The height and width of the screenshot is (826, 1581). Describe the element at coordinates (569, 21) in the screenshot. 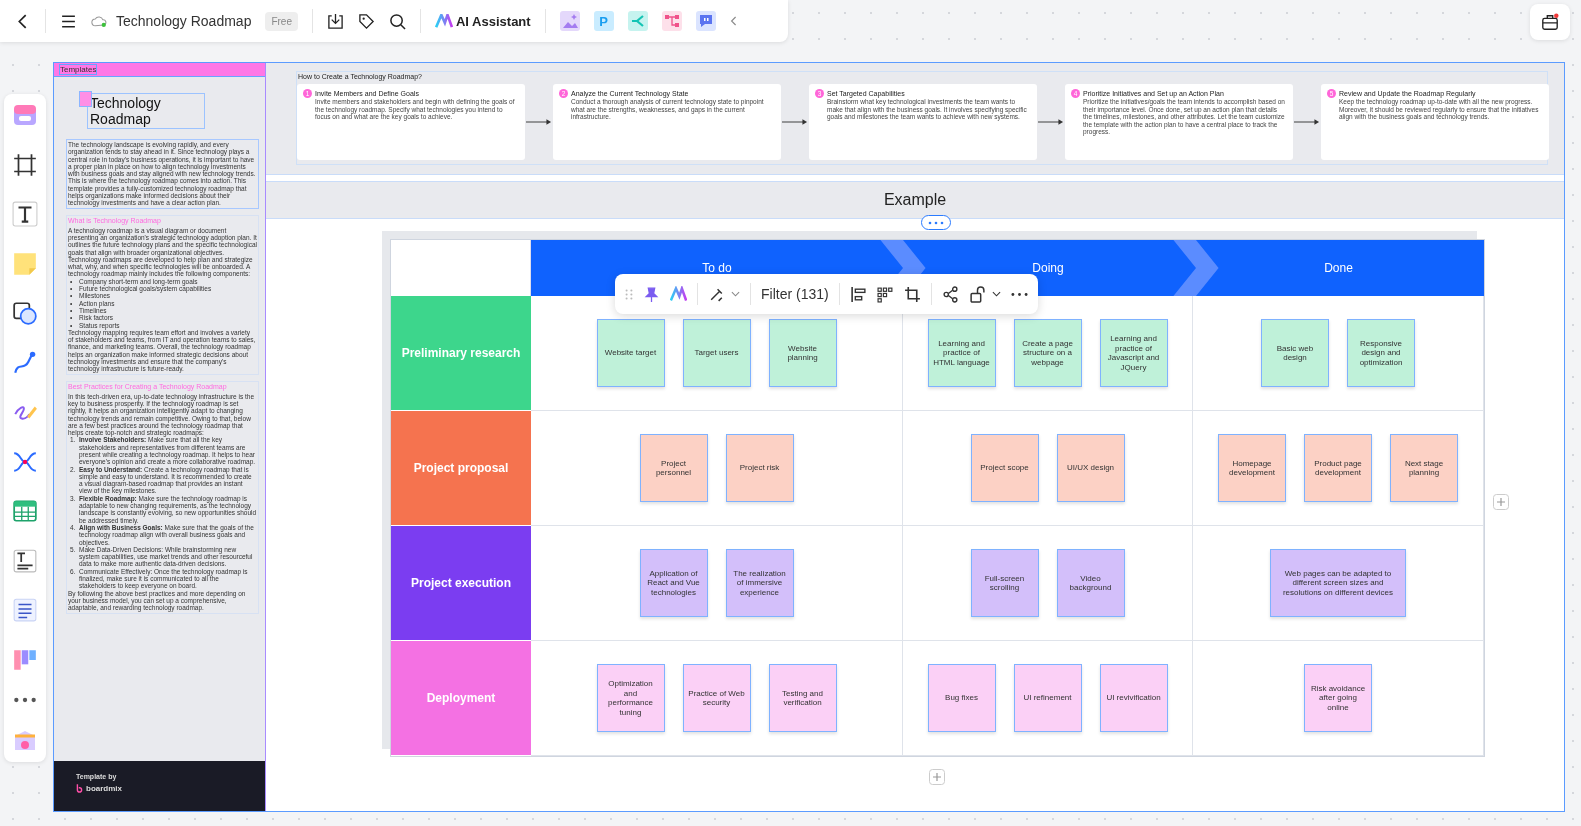

I see `image-app-icon` at that location.